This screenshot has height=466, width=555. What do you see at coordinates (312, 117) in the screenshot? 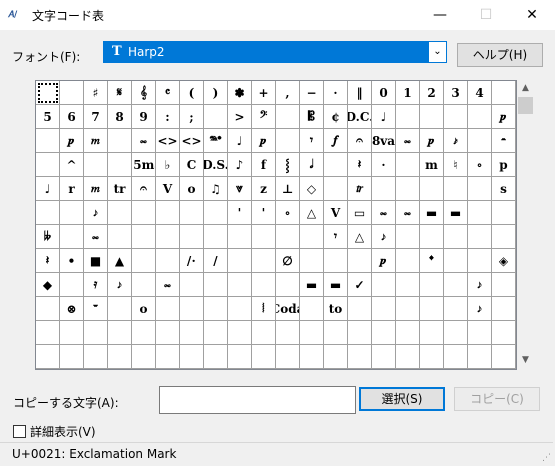
I see `char-cell: 𝄡` at bounding box center [312, 117].